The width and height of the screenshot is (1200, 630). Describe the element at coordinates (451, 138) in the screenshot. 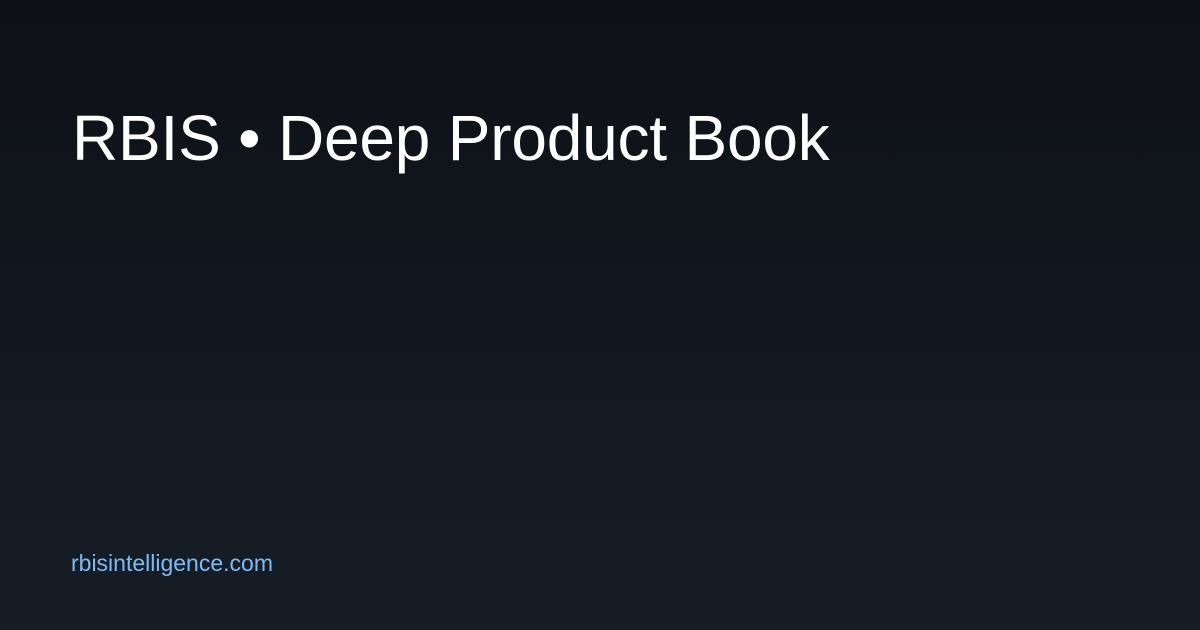

I see `page-title: RBIS • Deep Product Book` at that location.